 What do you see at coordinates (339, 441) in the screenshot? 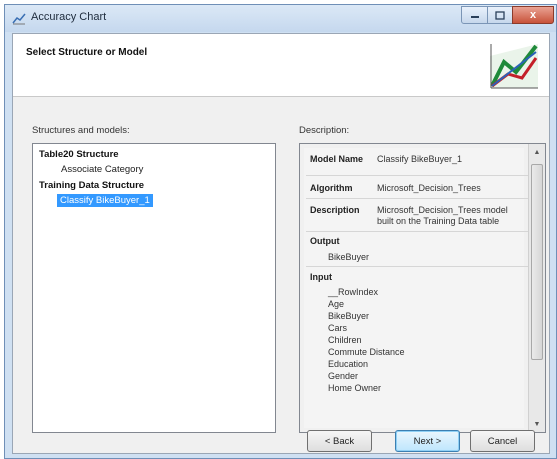
I see `back-button: < Back` at bounding box center [339, 441].